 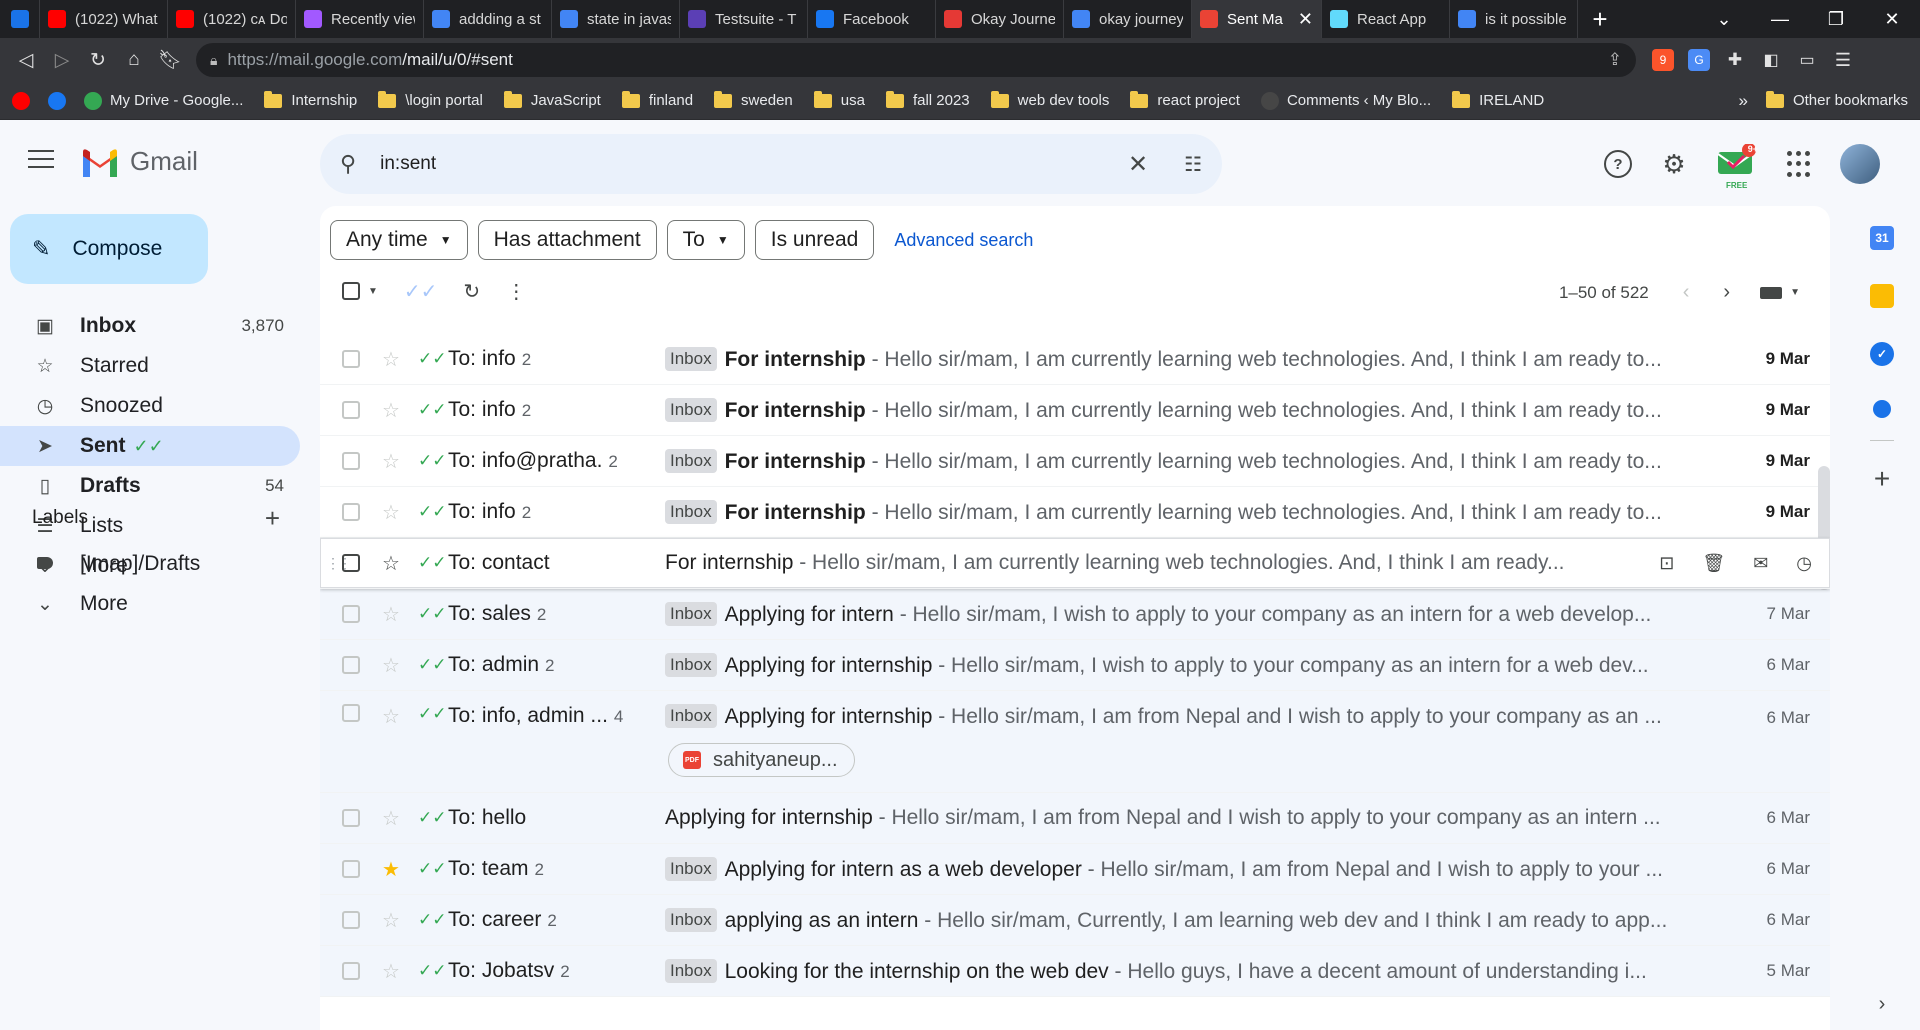 I want to click on mark-read-icon: ✓✓, so click(x=421, y=291).